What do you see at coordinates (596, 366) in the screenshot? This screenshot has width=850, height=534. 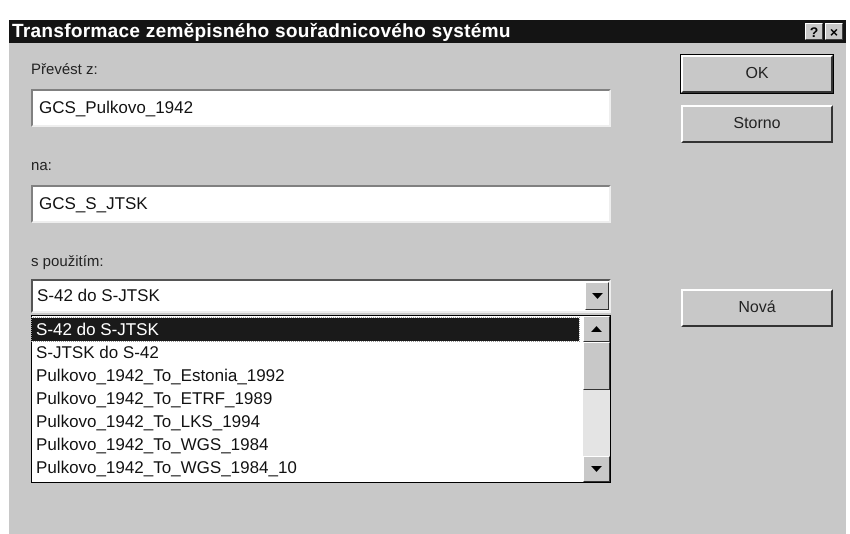 I see `scroll-thumb` at bounding box center [596, 366].